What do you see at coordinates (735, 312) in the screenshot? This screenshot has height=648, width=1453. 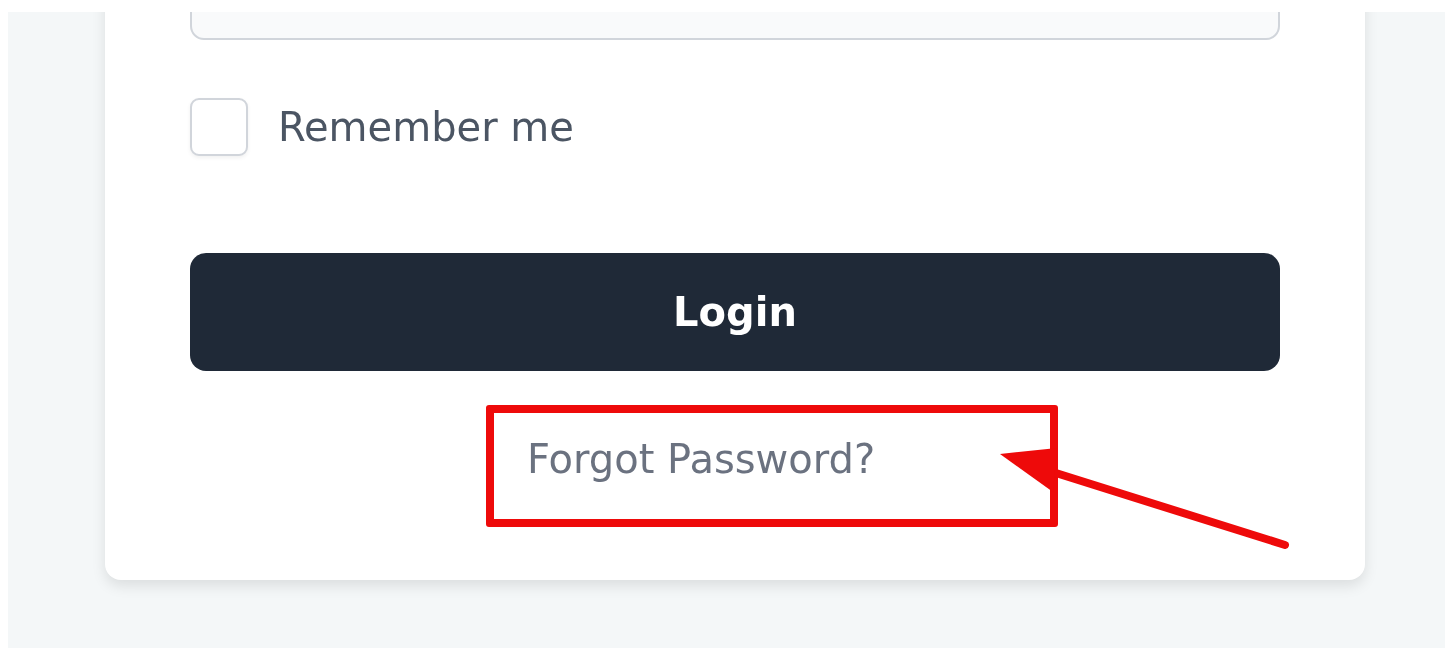 I see `login-button: Login` at bounding box center [735, 312].